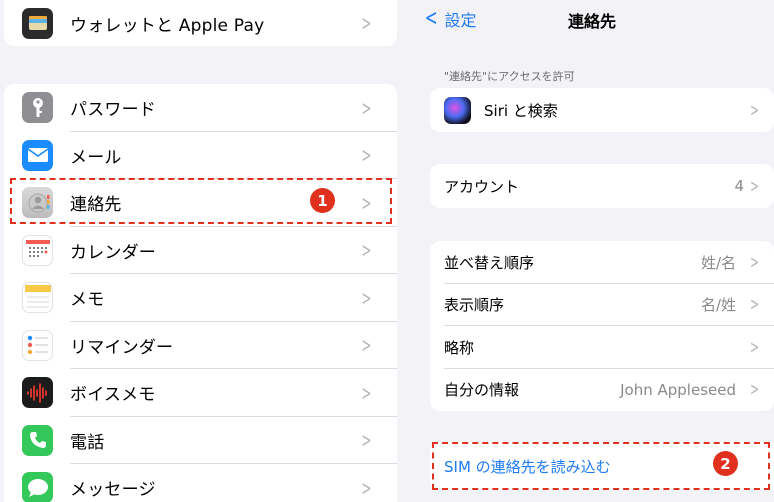  I want to click on reminders-icon, so click(37, 345).